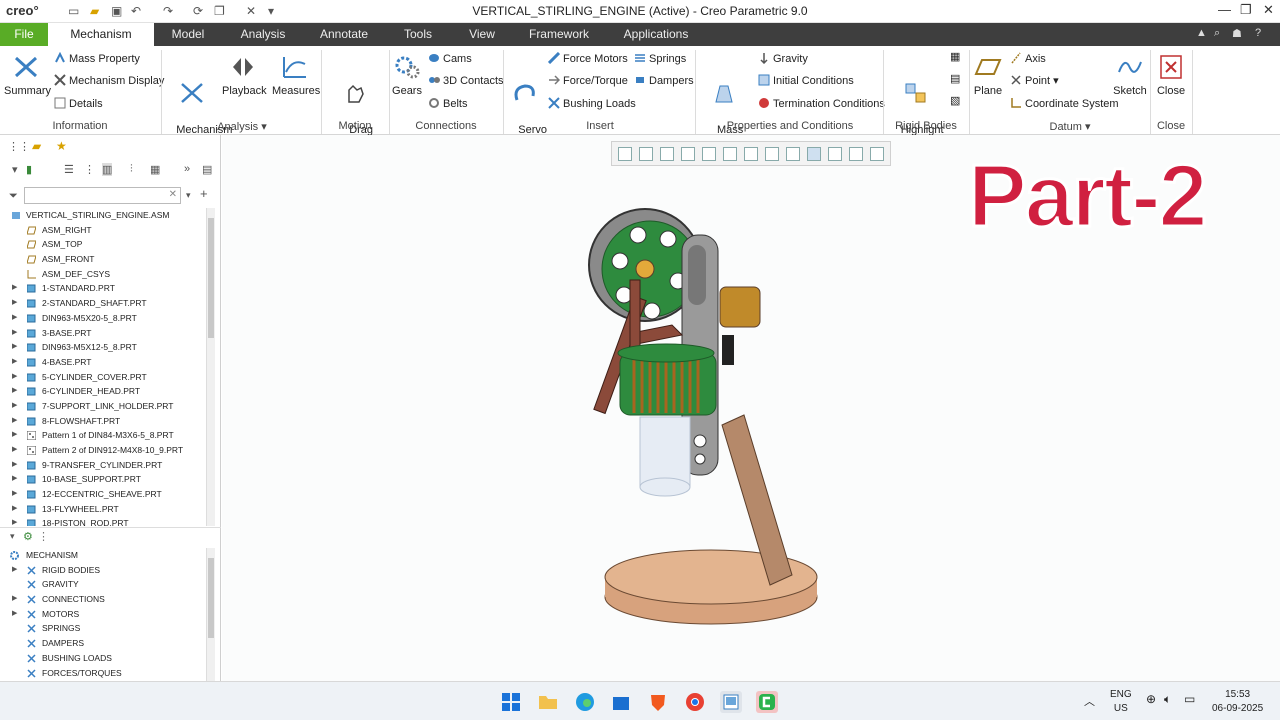 This screenshot has width=1280, height=720. What do you see at coordinates (102, 673) in the screenshot?
I see `mechanism-tree-item: FORCES/TORQUES` at bounding box center [102, 673].